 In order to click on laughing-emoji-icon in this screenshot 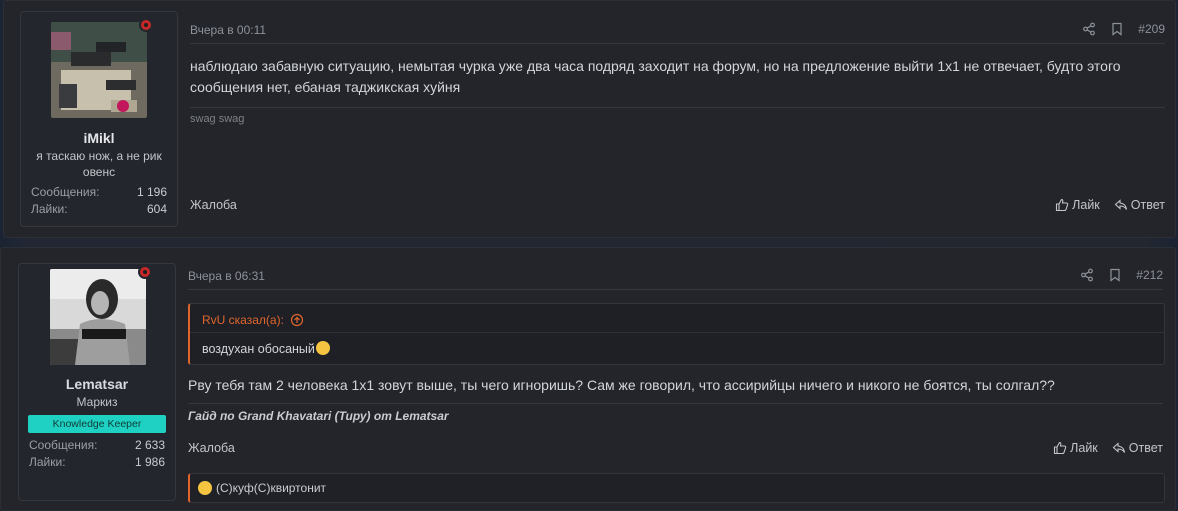, I will do `click(205, 488)`.